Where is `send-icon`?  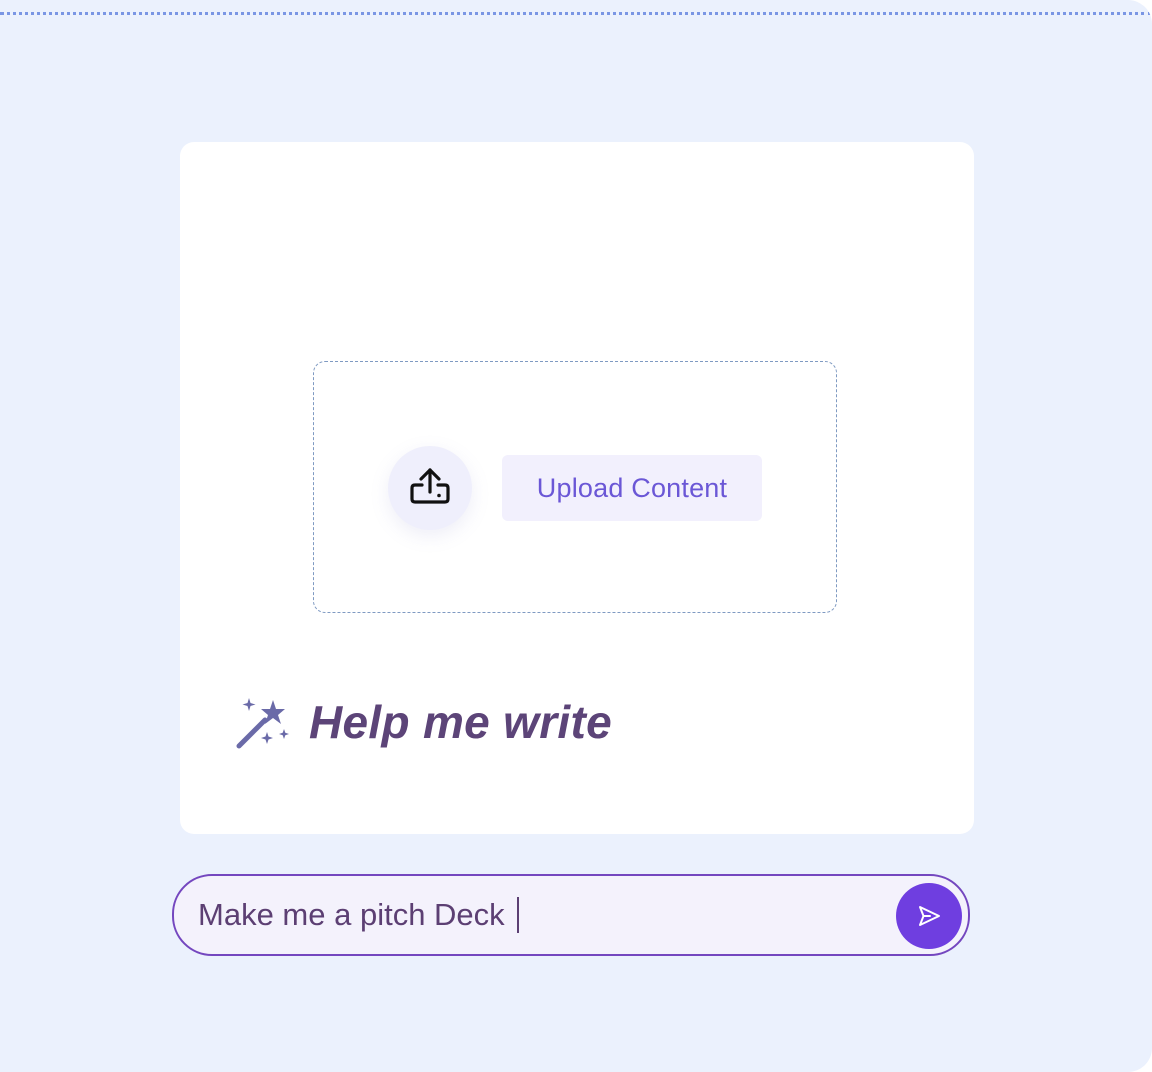 send-icon is located at coordinates (929, 916).